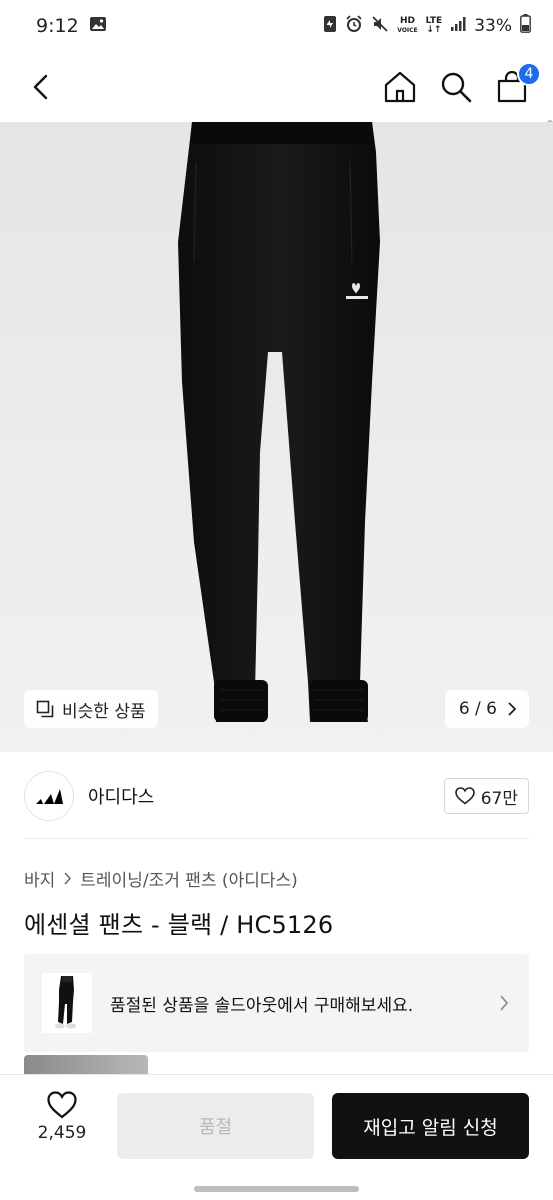  I want to click on adidas-logo-icon, so click(49, 796).